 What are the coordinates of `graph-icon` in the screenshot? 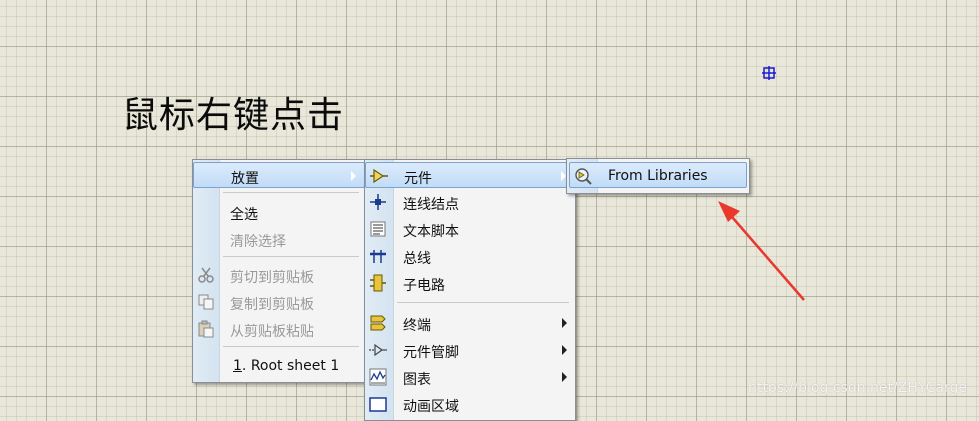 It's located at (378, 377).